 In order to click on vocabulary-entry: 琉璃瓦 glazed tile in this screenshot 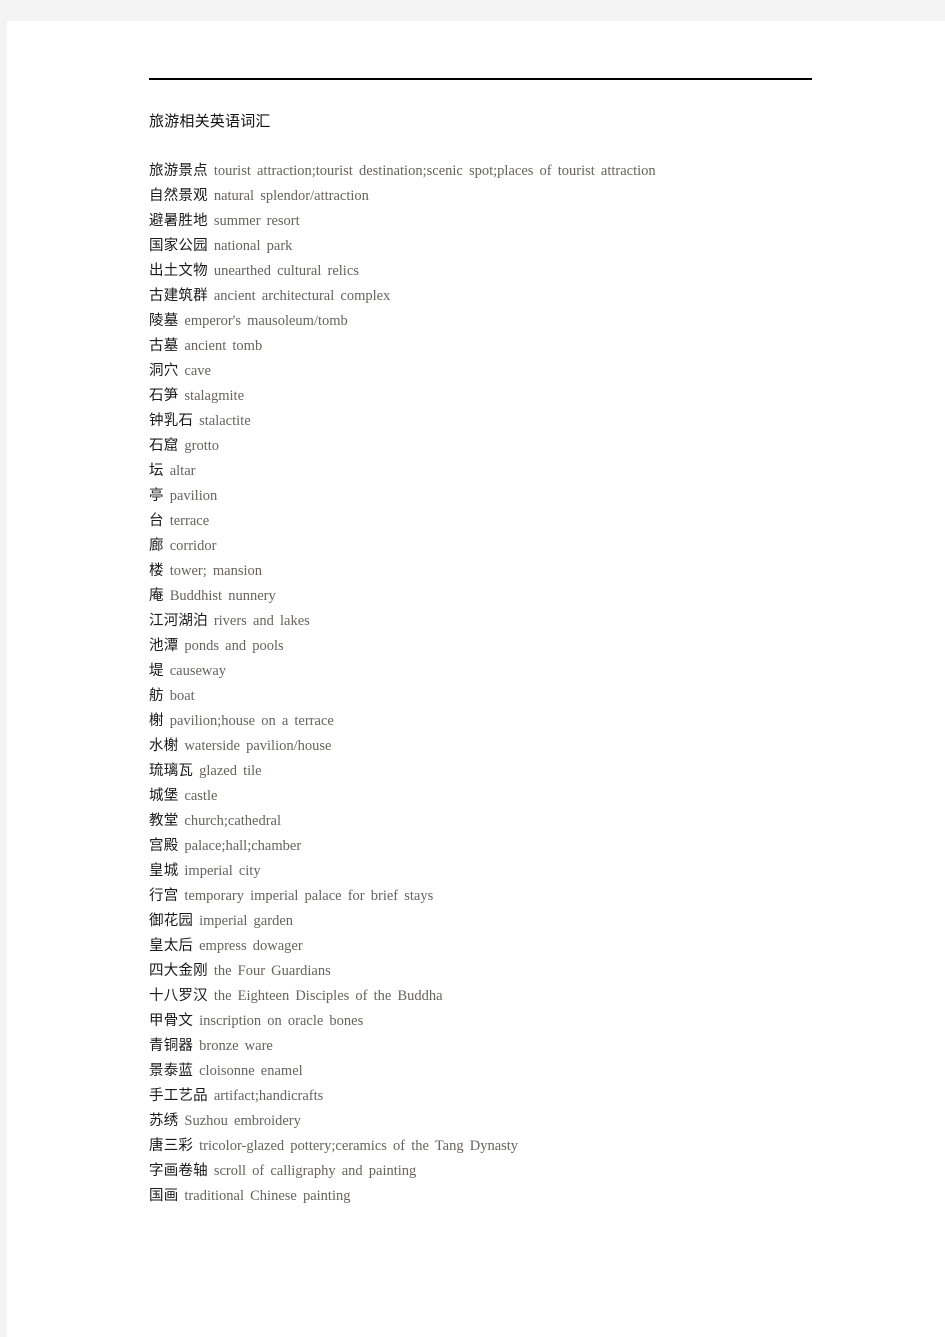, I will do `click(499, 771)`.